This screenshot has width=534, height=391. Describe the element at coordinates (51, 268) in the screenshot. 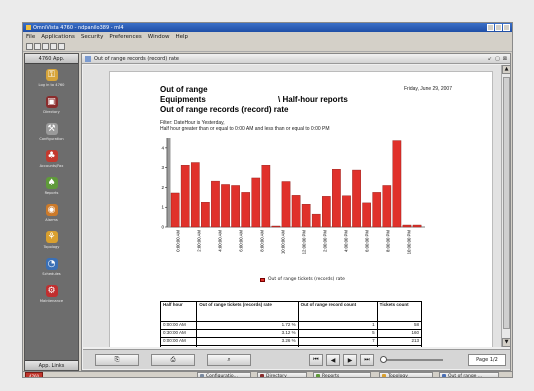

I see `panel-item-schedules: ◔ Schedules` at that location.